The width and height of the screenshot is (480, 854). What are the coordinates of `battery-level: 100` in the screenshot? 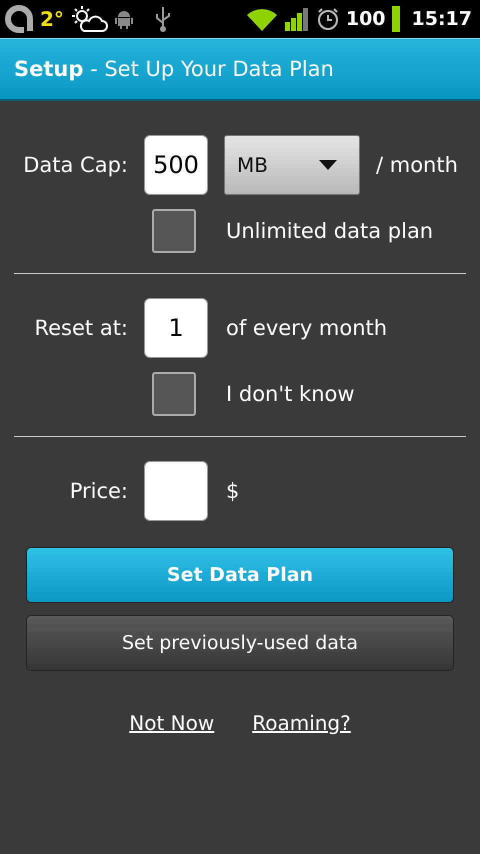 It's located at (366, 19).